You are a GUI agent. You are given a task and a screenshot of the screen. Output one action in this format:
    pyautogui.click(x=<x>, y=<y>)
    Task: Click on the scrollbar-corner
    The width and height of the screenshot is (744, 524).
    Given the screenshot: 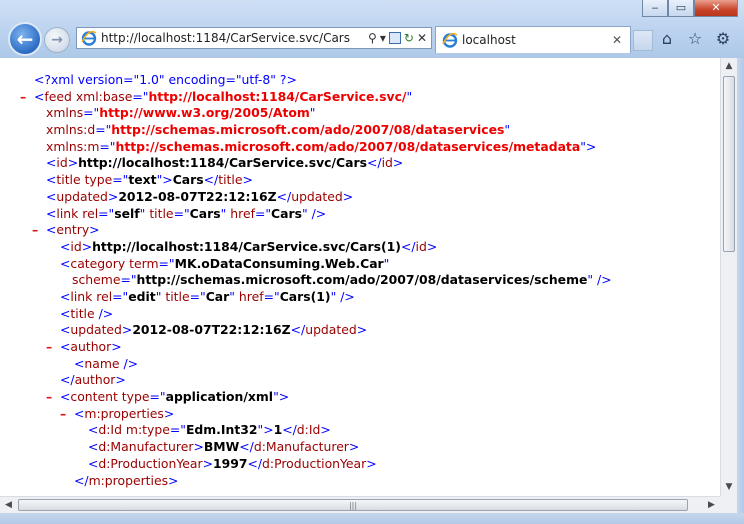 What is the action you would take?
    pyautogui.click(x=728, y=504)
    